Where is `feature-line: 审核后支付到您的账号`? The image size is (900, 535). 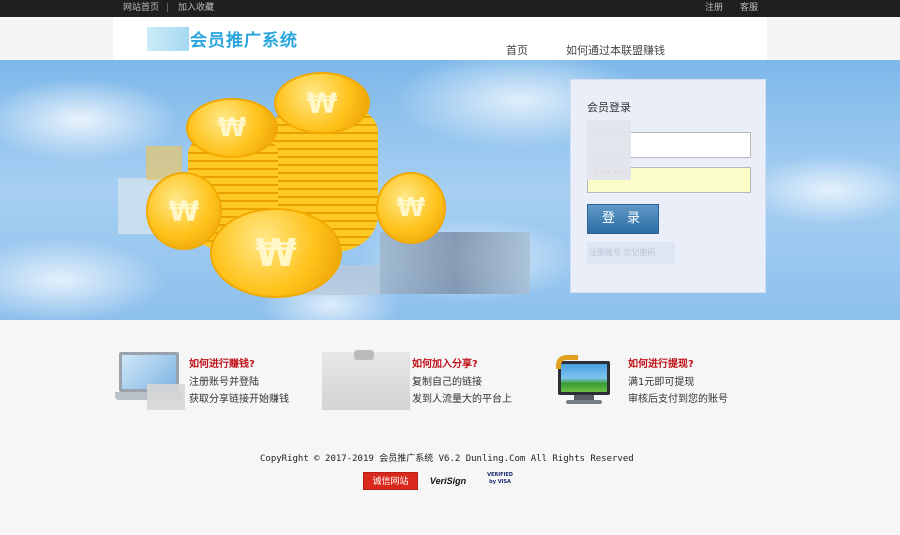 feature-line: 审核后支付到您的账号 is located at coordinates (678, 399).